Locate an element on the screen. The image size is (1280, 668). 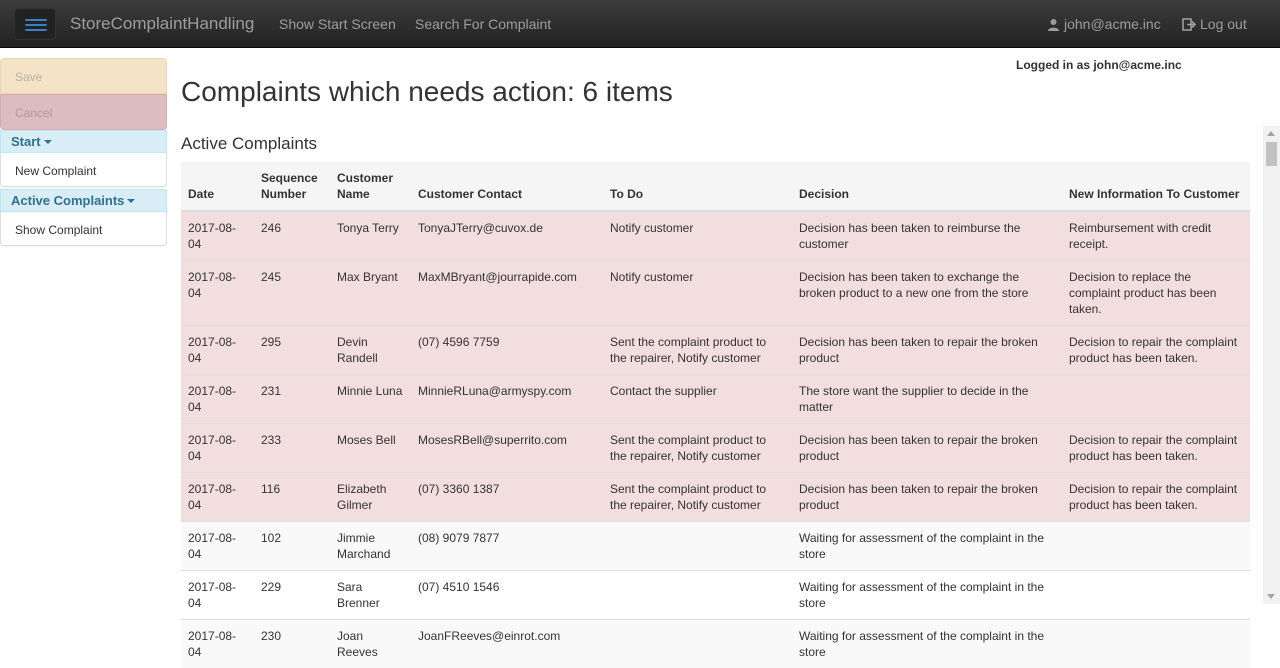
cell-customer-contact: MaxMBryant@jourrapide.com is located at coordinates (507, 293).